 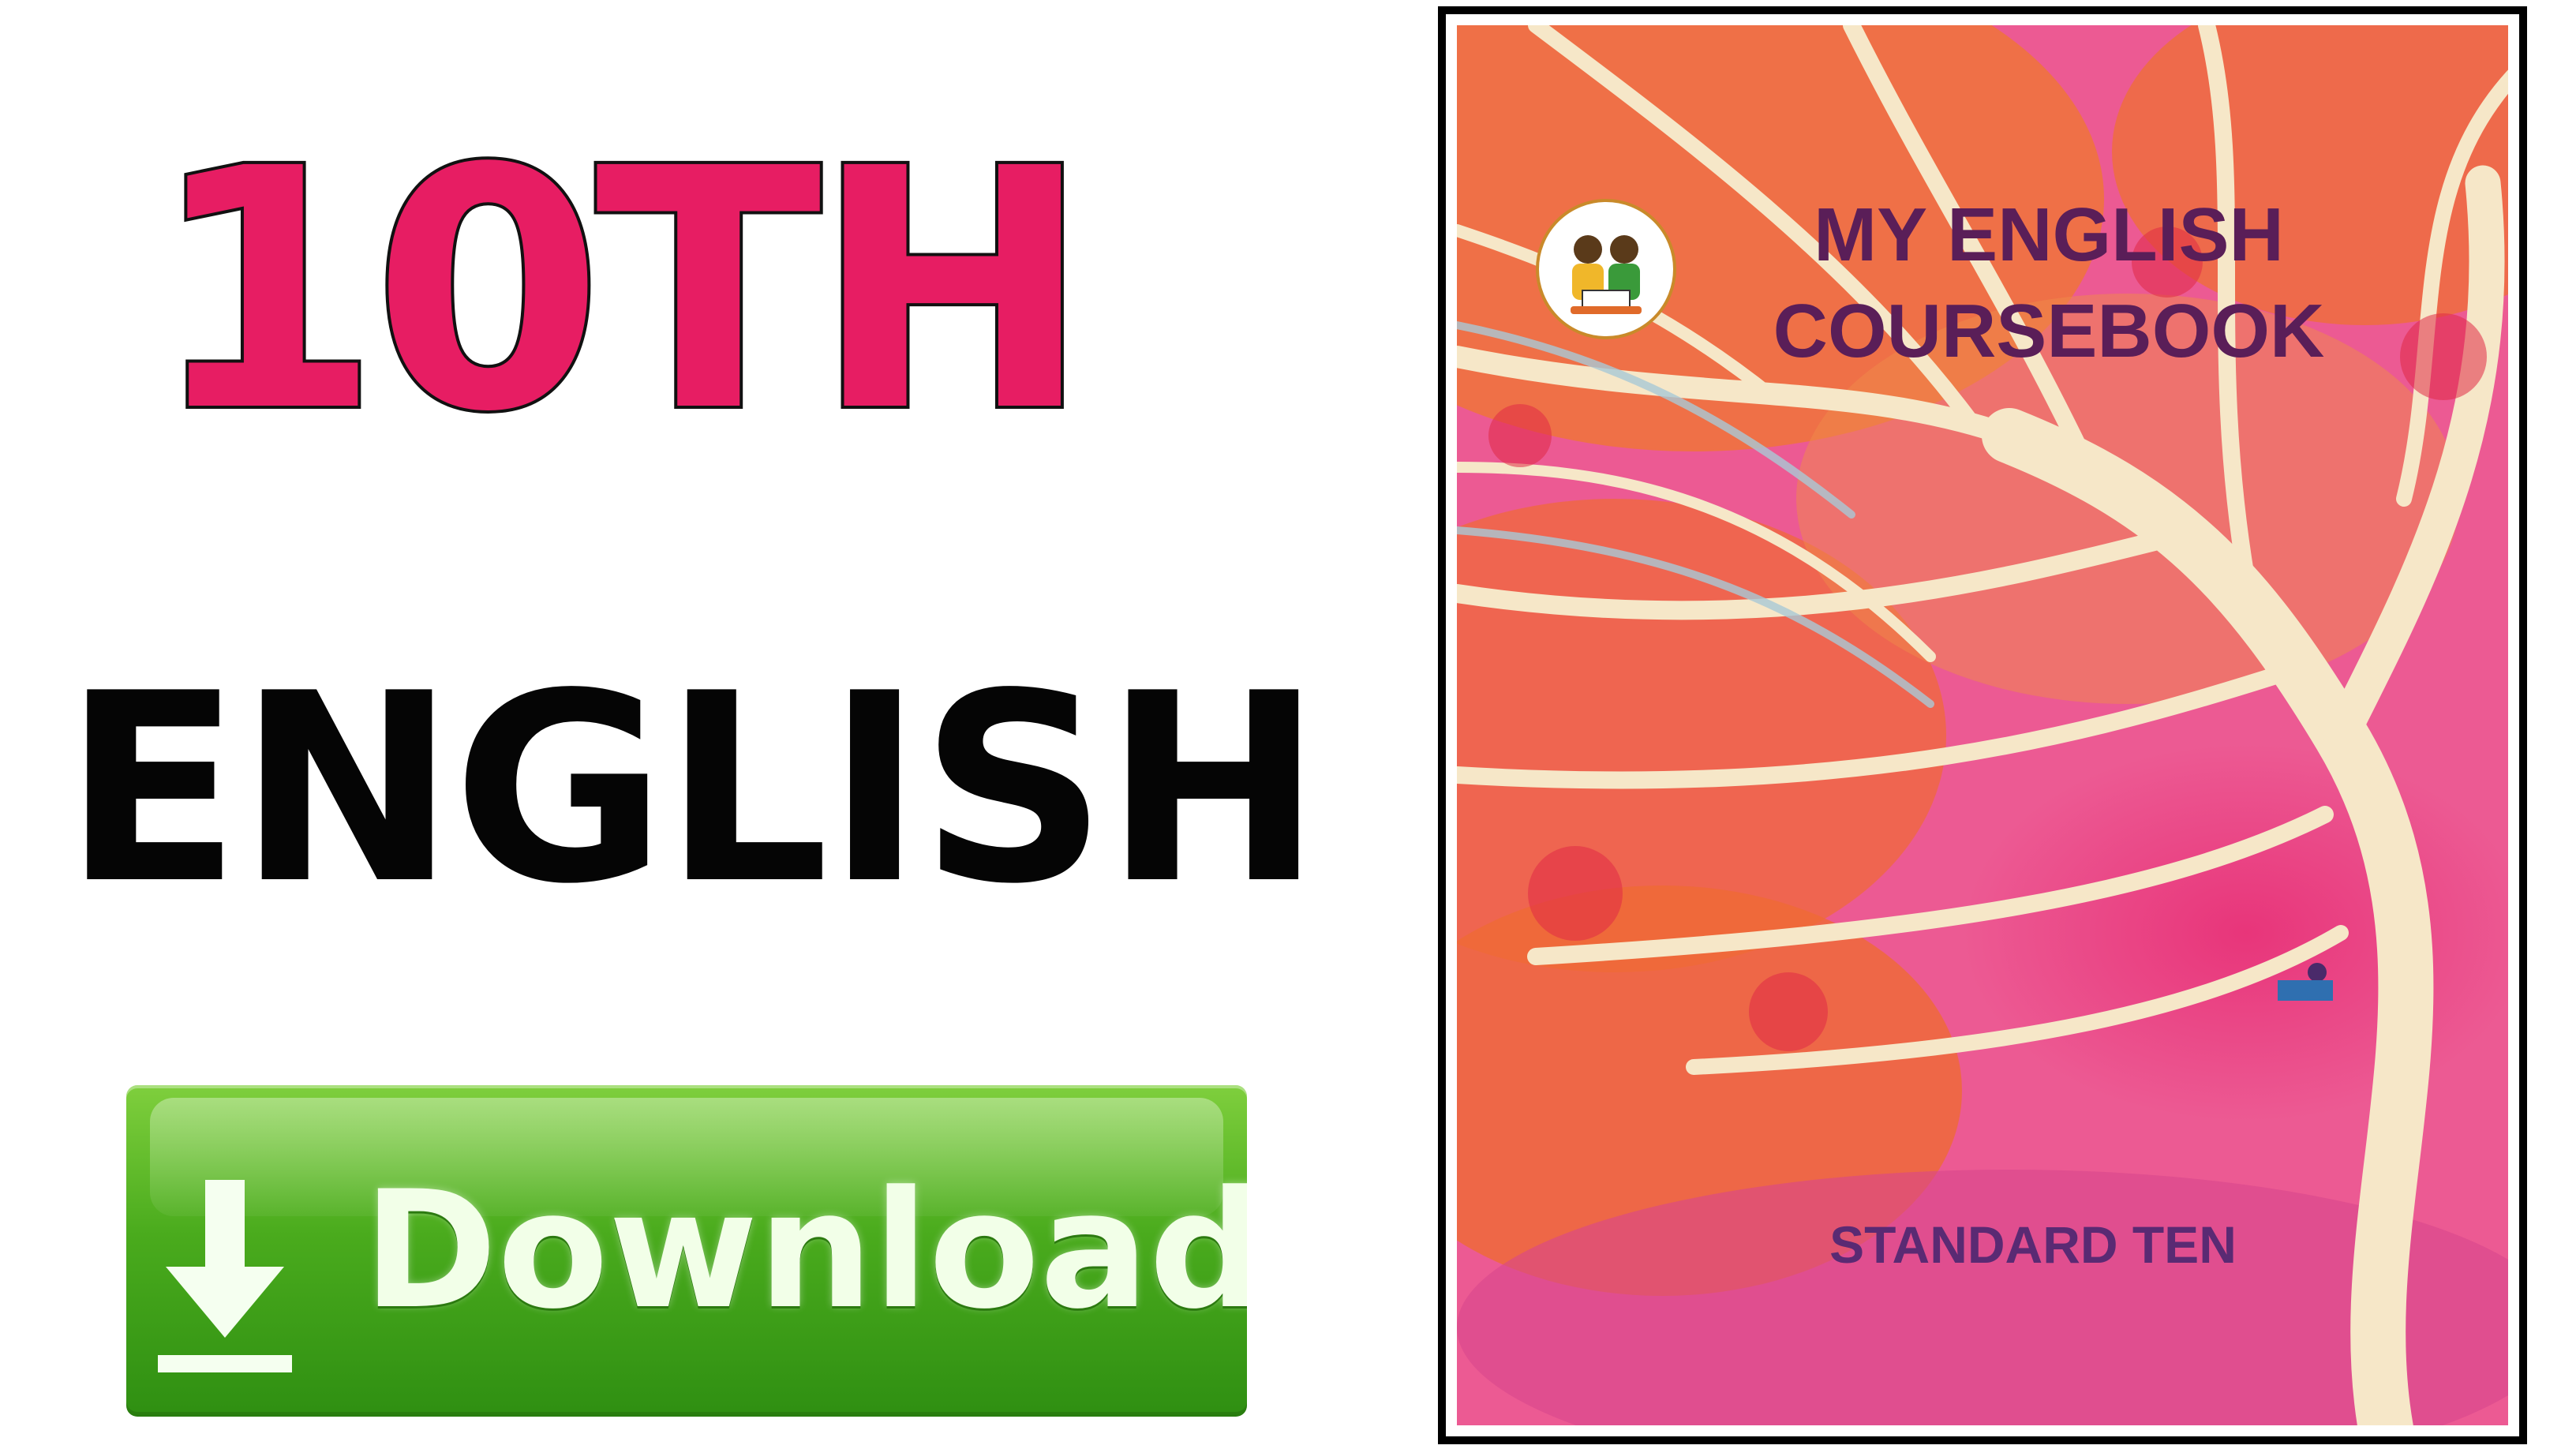 What do you see at coordinates (1606, 274) in the screenshot?
I see `children-reading-icon` at bounding box center [1606, 274].